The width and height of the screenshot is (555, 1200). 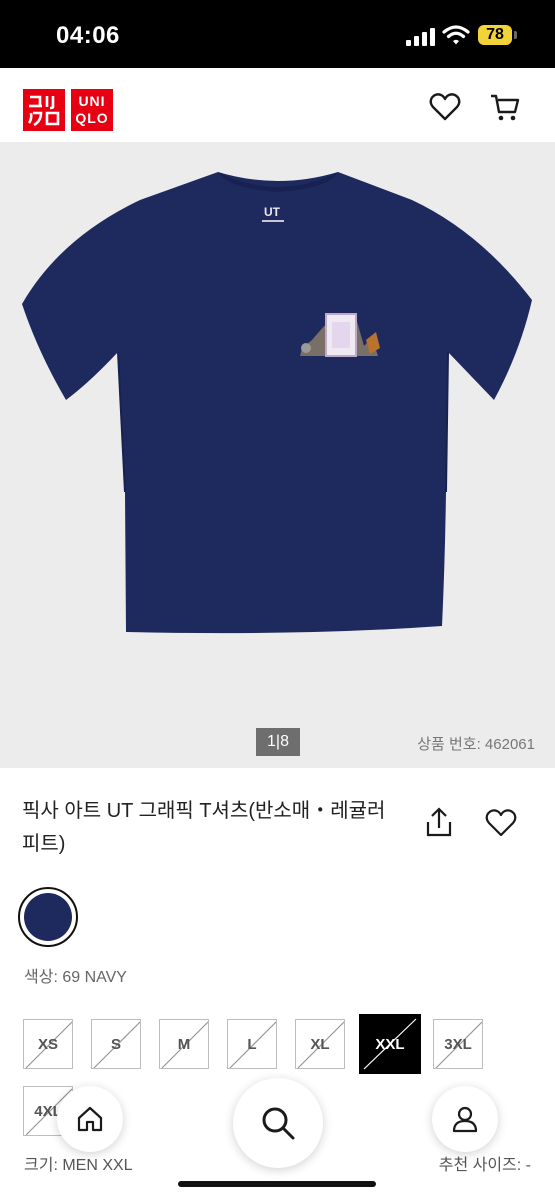 I want to click on logo-text-uni: UNI, so click(x=92, y=101).